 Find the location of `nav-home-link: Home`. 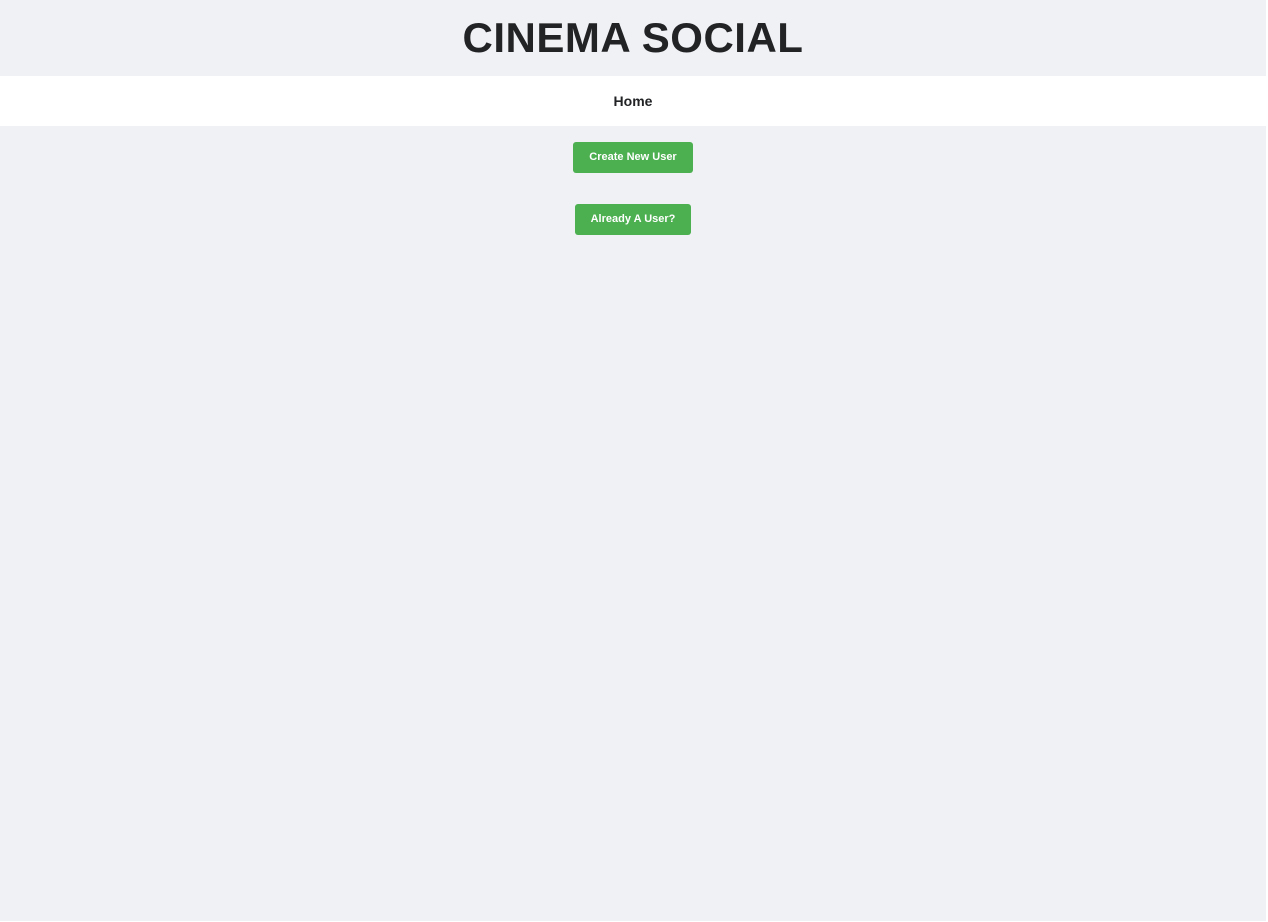

nav-home-link: Home is located at coordinates (633, 101).